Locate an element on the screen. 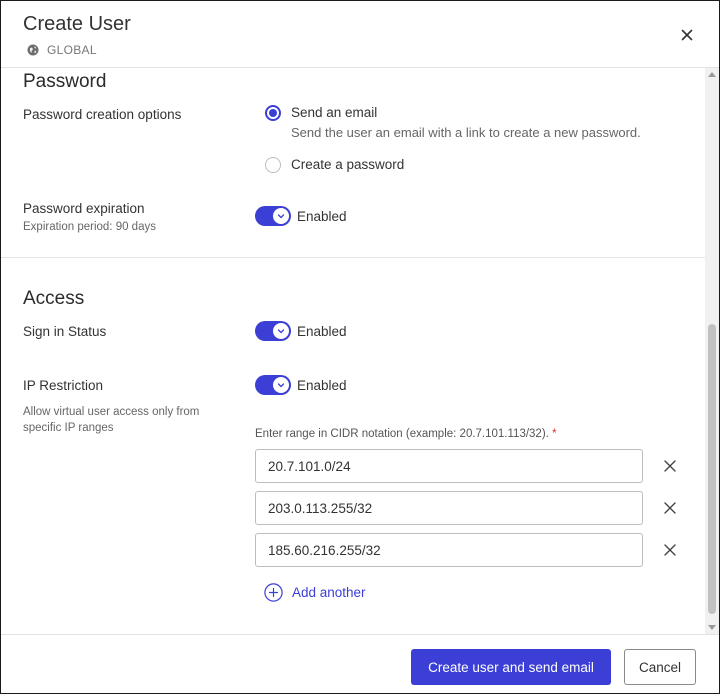  password-section-title: Password is located at coordinates (65, 81).